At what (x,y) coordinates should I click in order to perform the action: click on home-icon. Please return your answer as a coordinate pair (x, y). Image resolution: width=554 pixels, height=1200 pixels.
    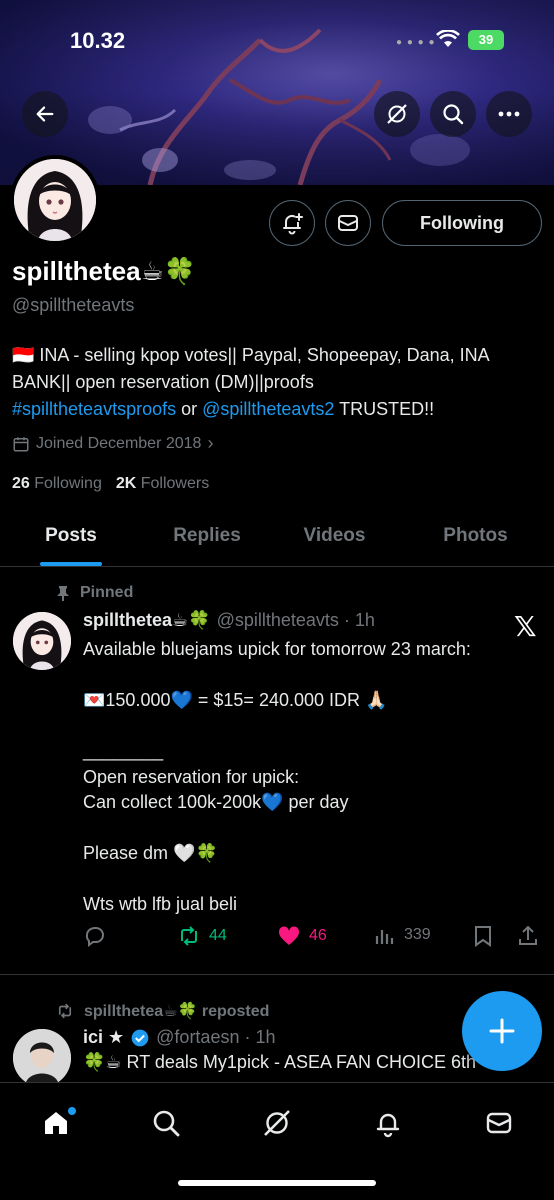
    Looking at the image, I should click on (56, 1123).